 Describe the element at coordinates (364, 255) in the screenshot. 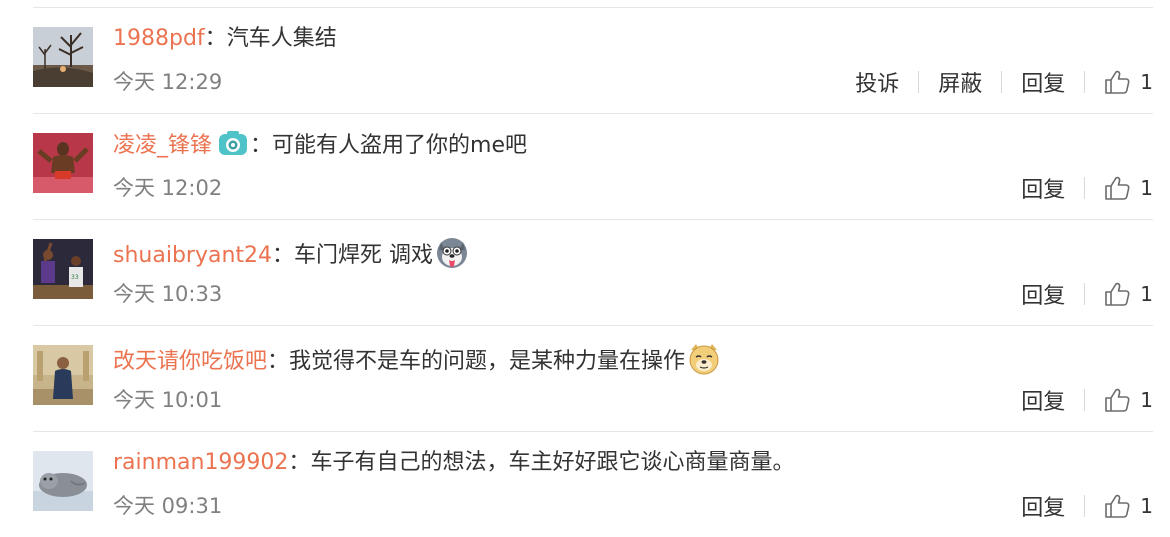

I see `comment-text: 车门焊死 调戏` at that location.